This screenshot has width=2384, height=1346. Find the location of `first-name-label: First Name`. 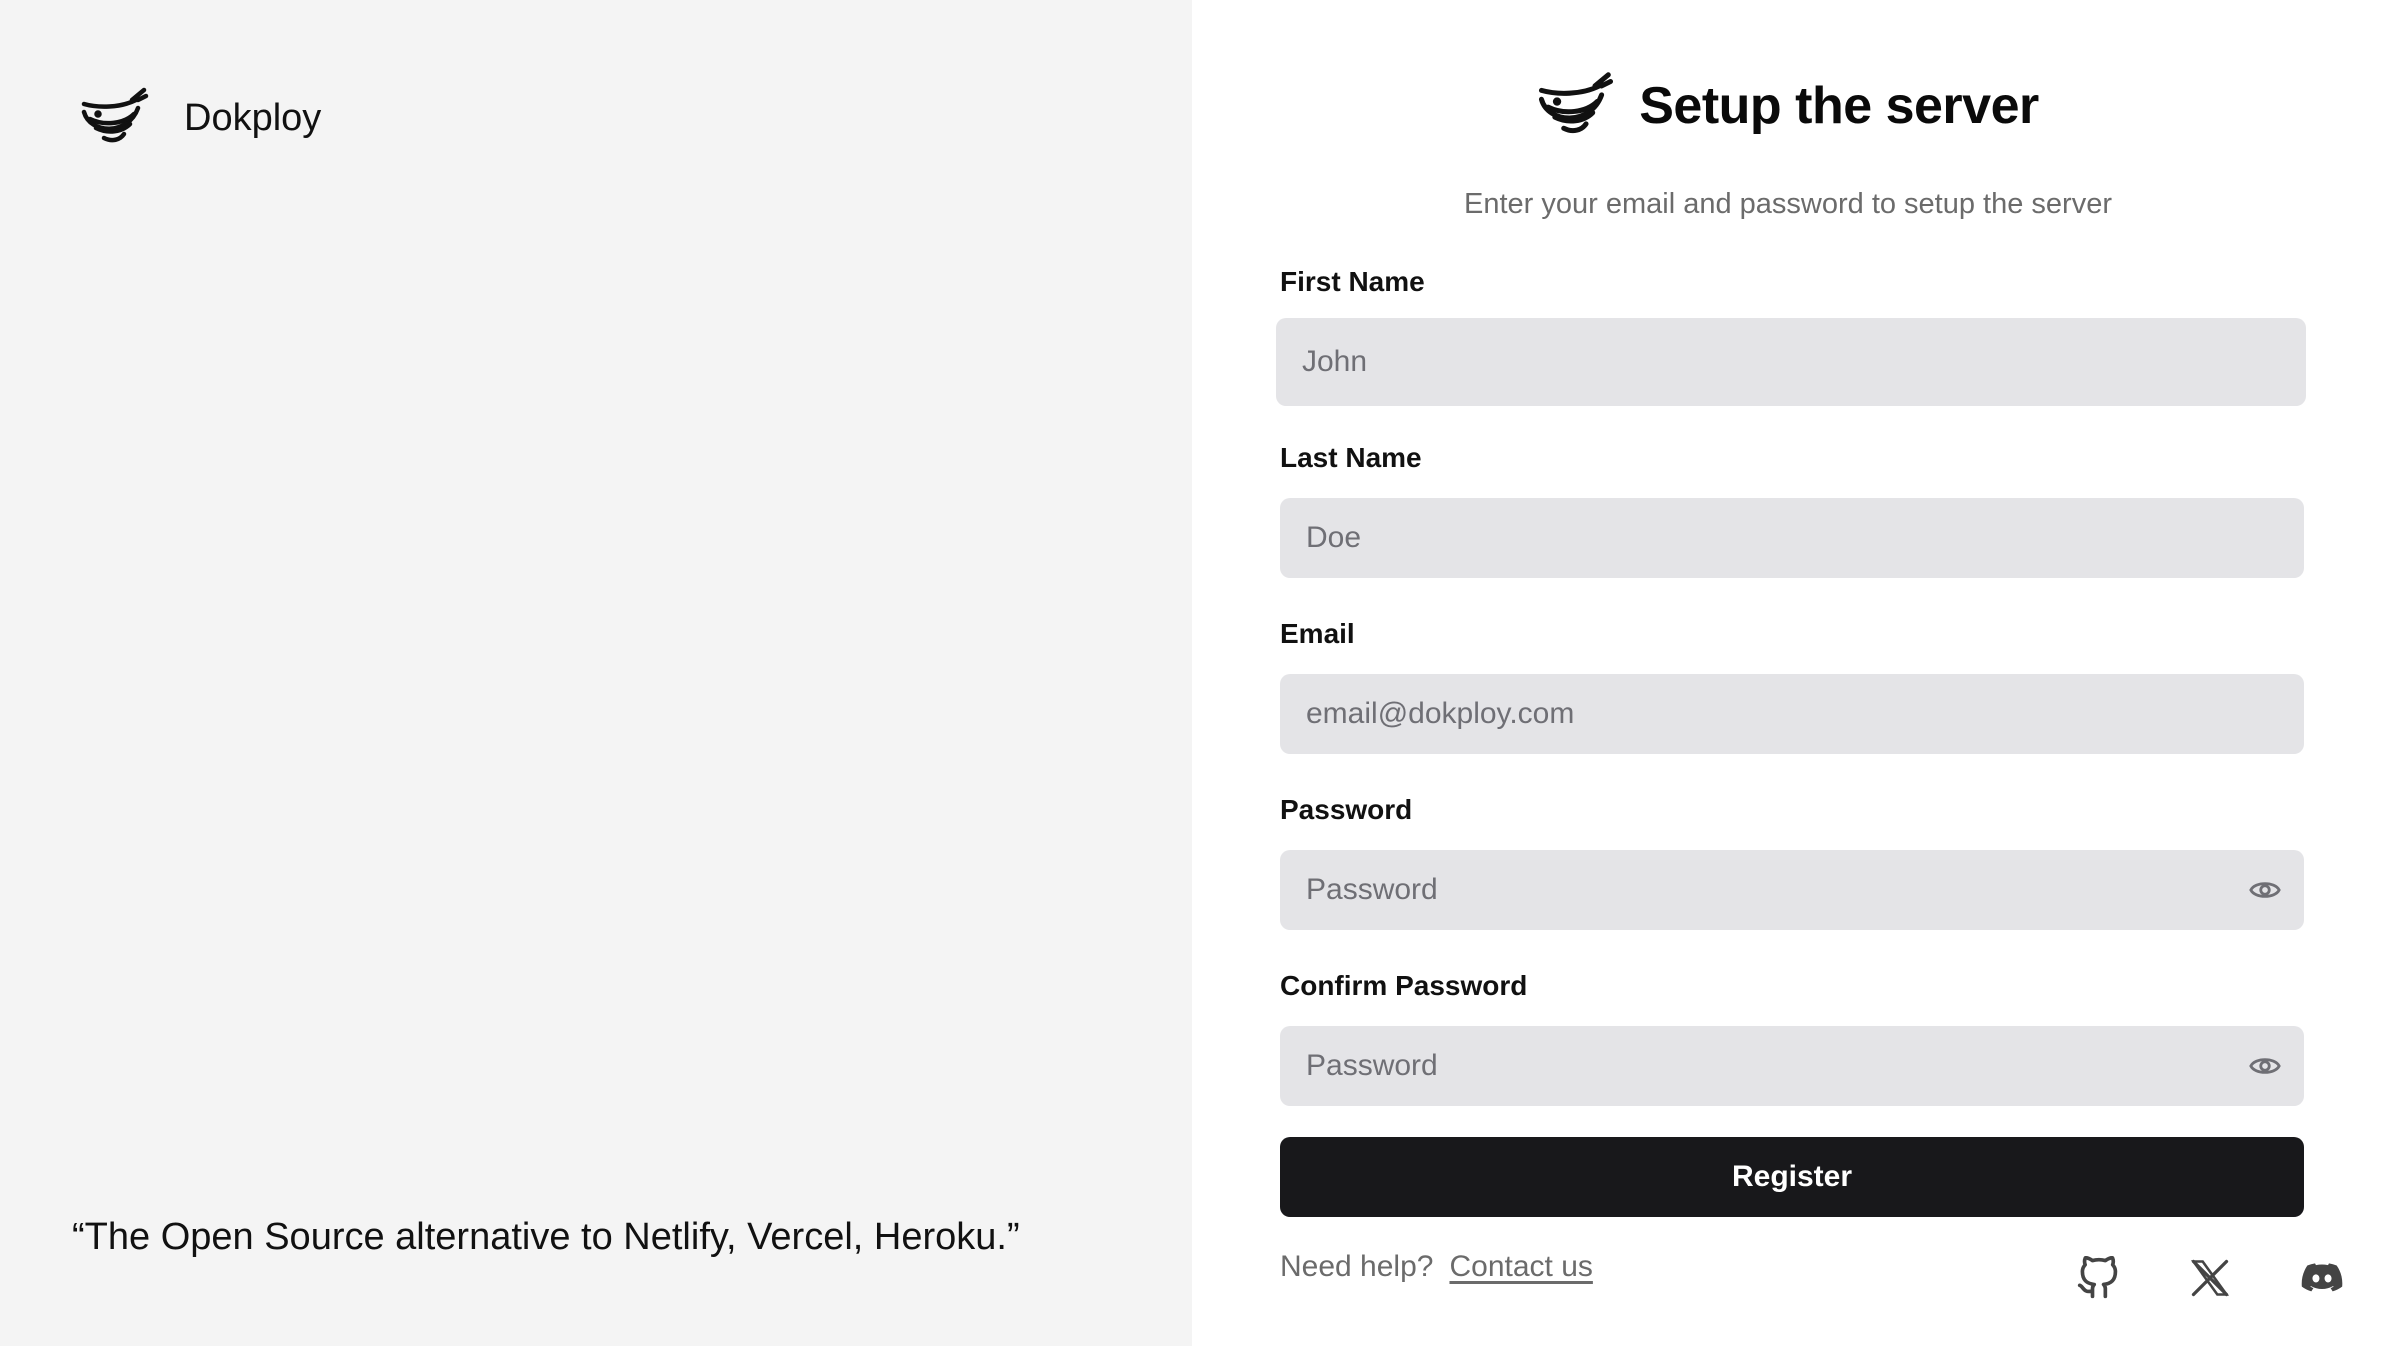

first-name-label: First Name is located at coordinates (1352, 281).